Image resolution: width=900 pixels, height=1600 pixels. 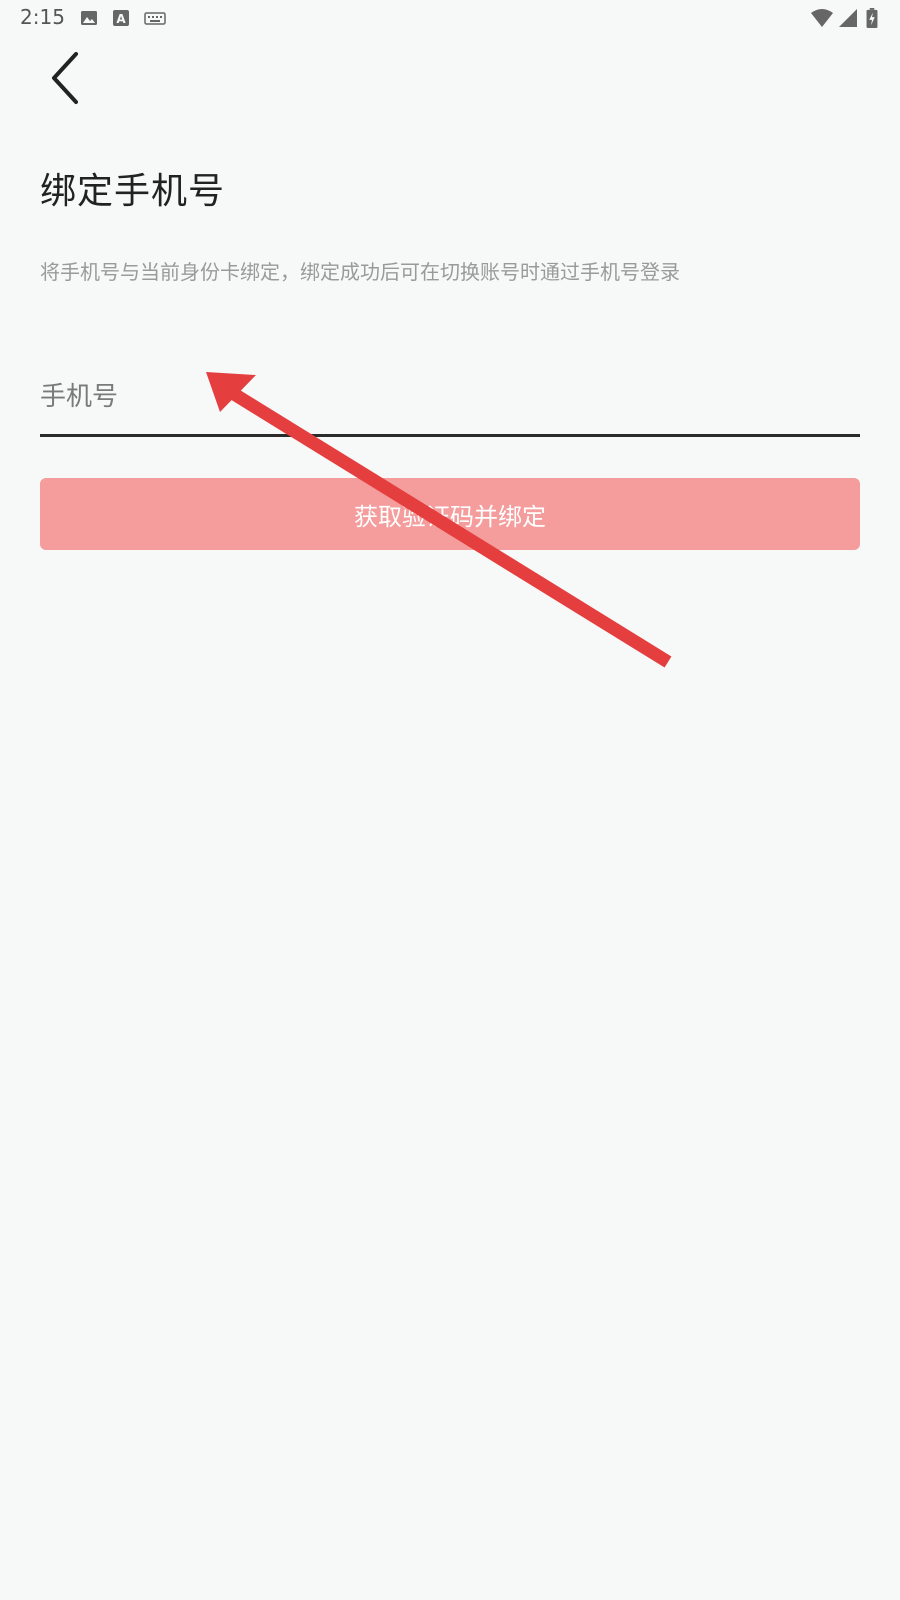 I want to click on page-title: 绑定手机号, so click(x=133, y=191).